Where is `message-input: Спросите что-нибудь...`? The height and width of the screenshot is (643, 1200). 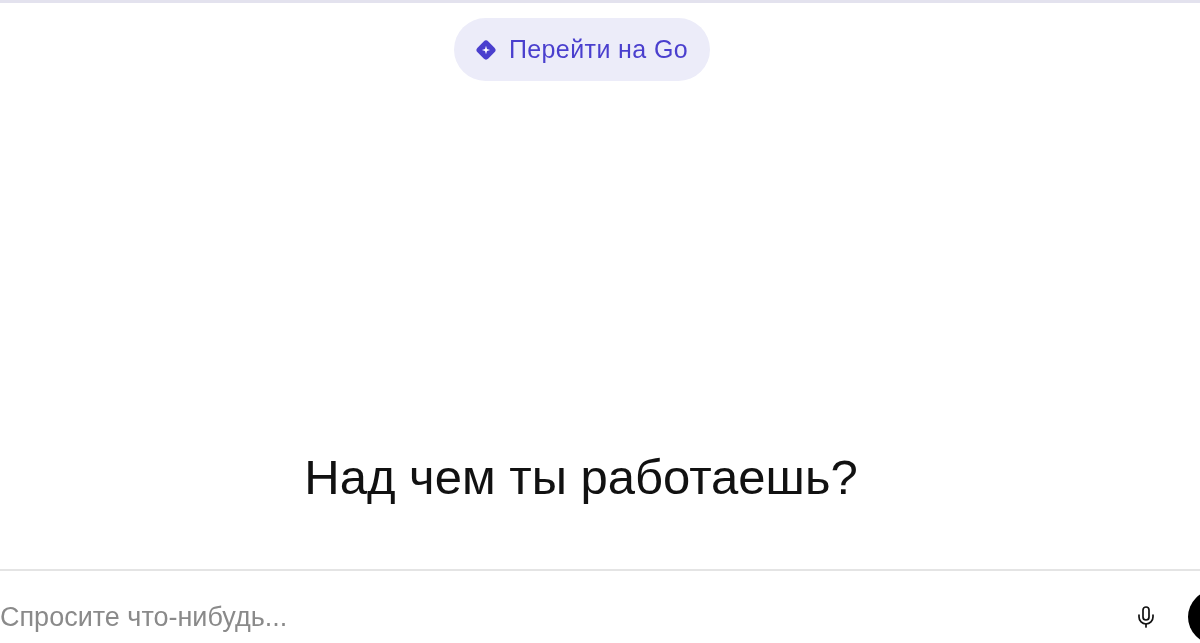 message-input: Спросите что-нибудь... is located at coordinates (567, 617).